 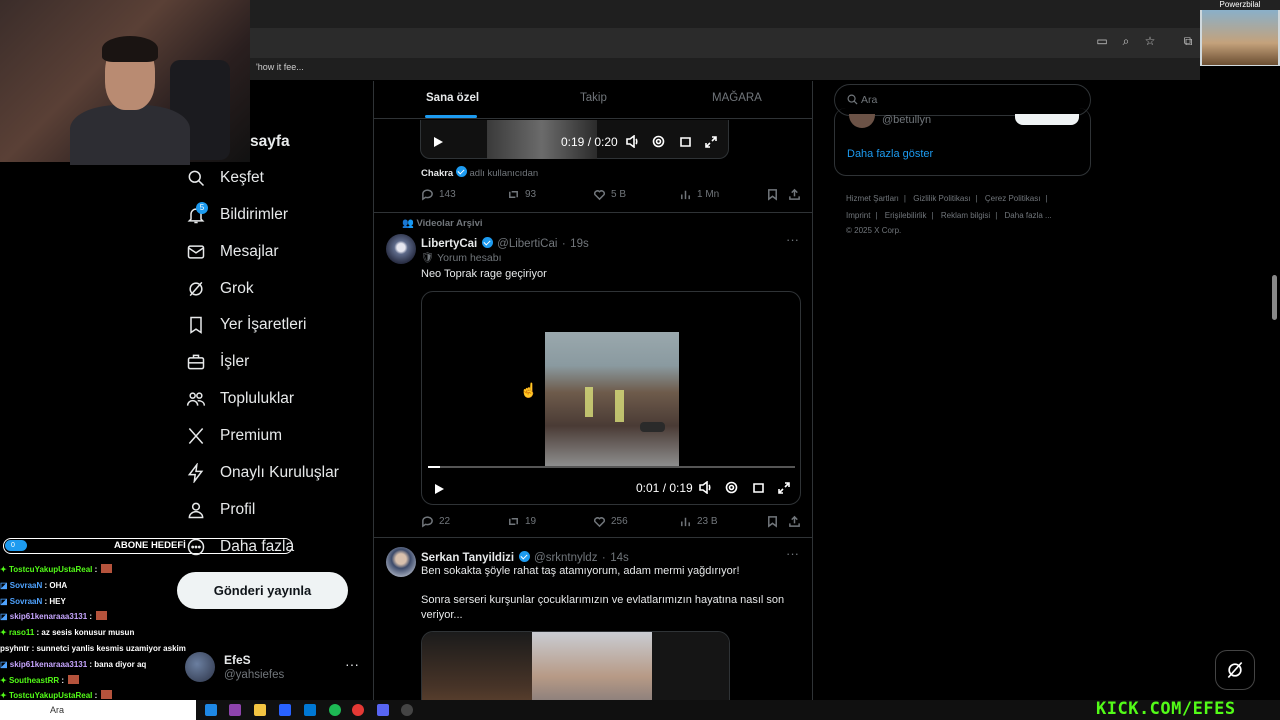 I want to click on post-time: 19s, so click(x=579, y=244).